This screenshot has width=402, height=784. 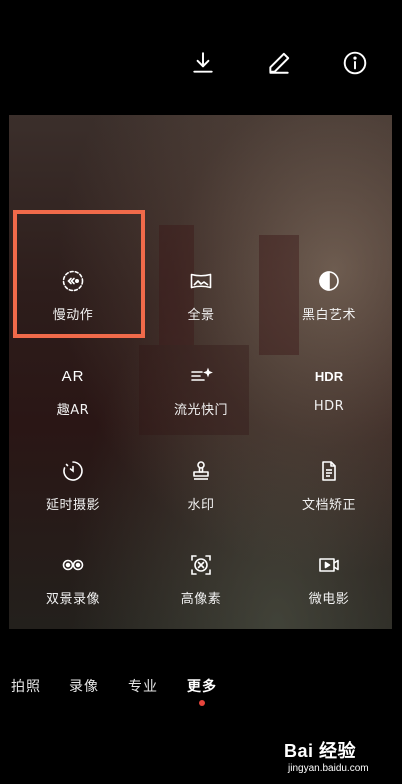 I want to click on ar-icon: AR, so click(x=73, y=376).